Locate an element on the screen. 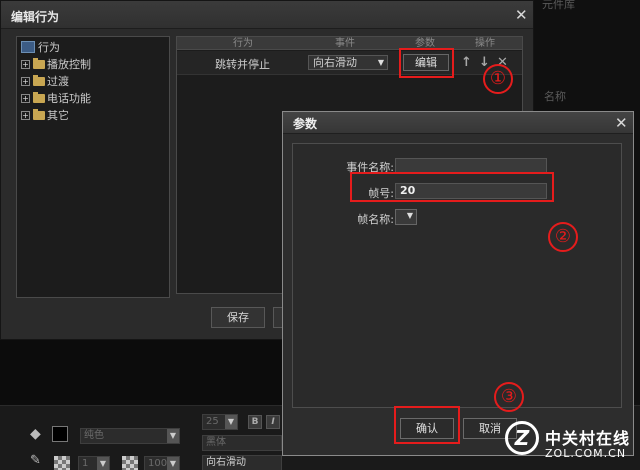  behavior-list-header: 行为 事件 参数 操作 is located at coordinates (349, 43).